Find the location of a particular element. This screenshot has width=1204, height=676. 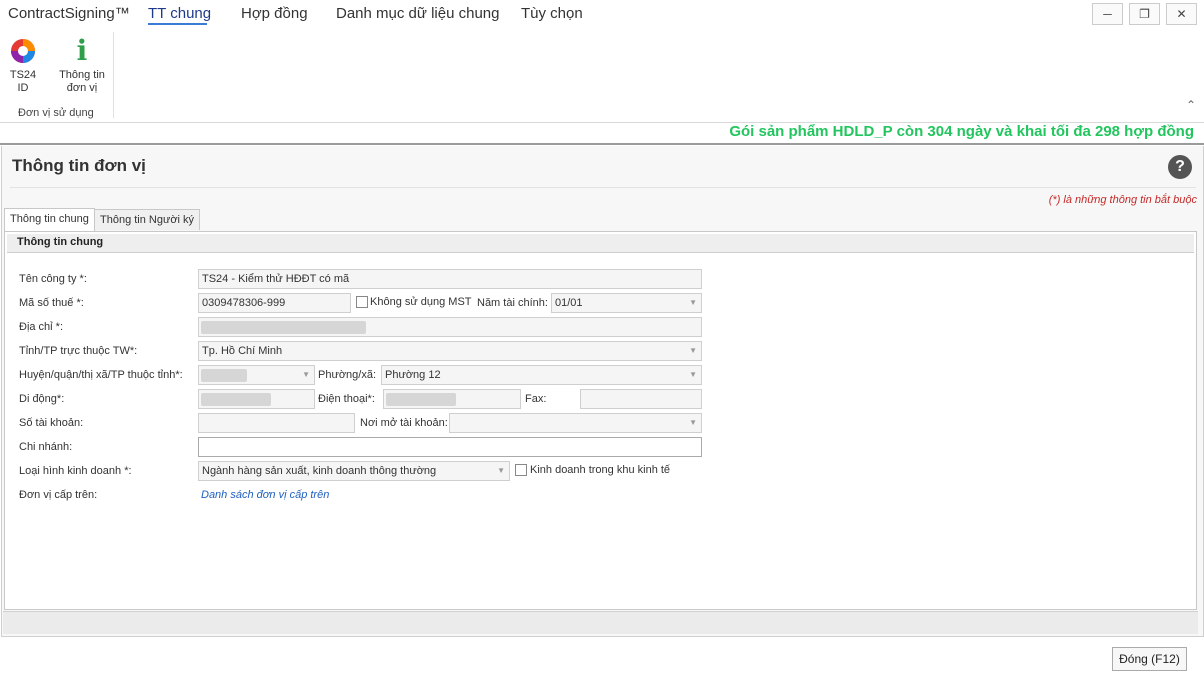

tax-code-field: 0309478306-999 is located at coordinates (274, 303).